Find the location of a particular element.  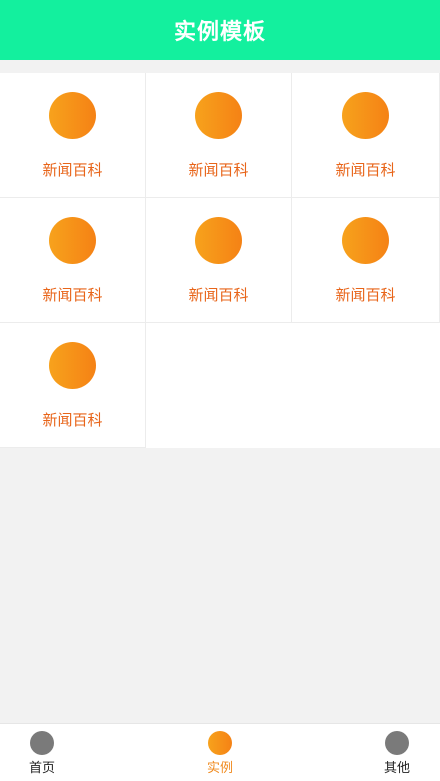

tab-home-label: 首页 is located at coordinates (41, 768).